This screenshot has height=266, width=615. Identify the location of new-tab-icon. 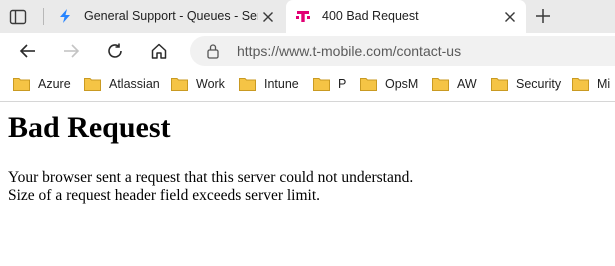
(543, 16).